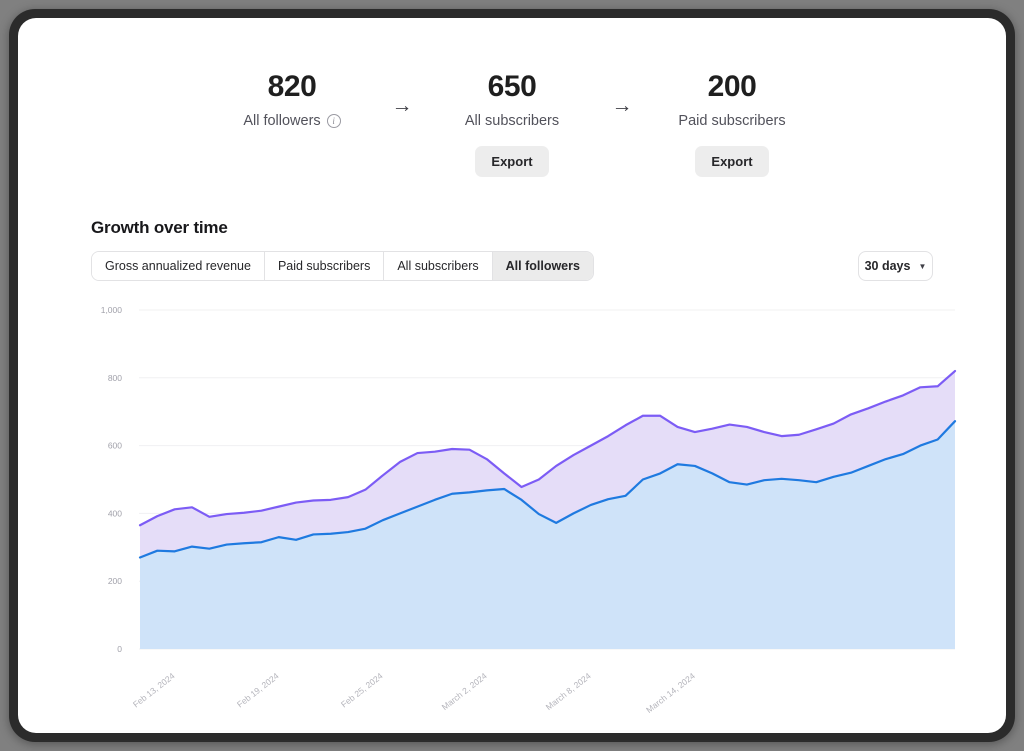 This screenshot has width=1024, height=751. I want to click on tab-all-followers: All followers, so click(542, 266).